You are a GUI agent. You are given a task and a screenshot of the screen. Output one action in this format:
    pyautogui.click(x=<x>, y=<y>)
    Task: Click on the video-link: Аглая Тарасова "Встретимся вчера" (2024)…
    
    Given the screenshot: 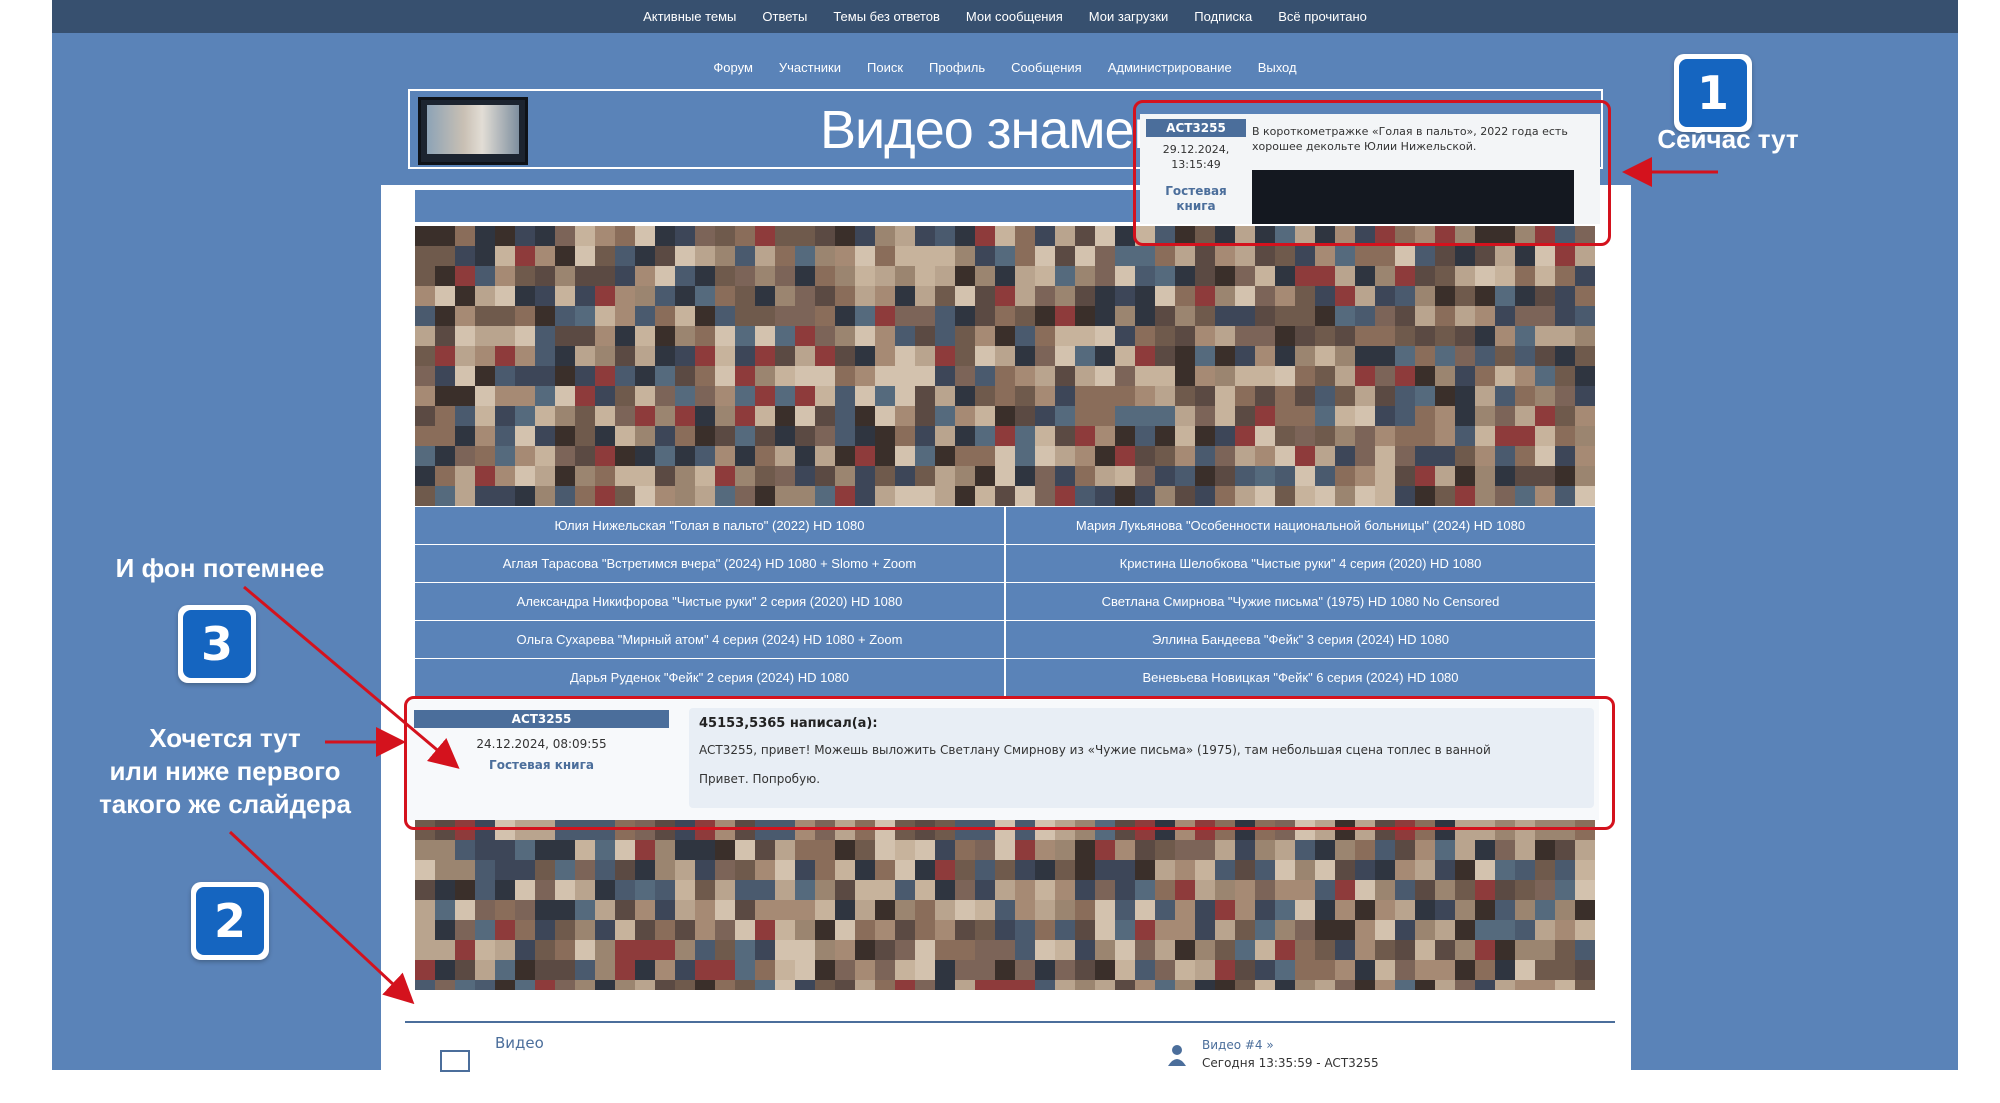 What is the action you would take?
    pyautogui.click(x=710, y=563)
    